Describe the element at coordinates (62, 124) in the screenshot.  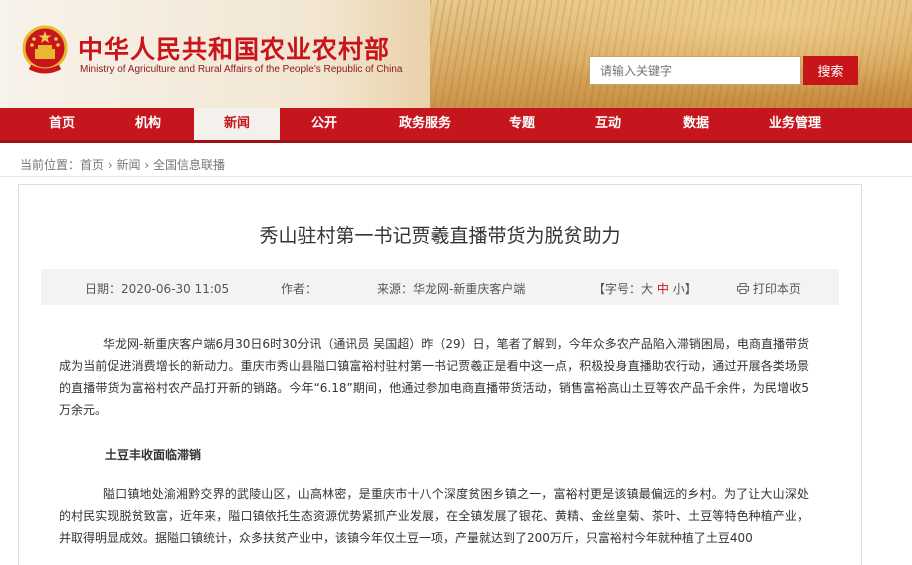
I see `nav-home: 首页` at that location.